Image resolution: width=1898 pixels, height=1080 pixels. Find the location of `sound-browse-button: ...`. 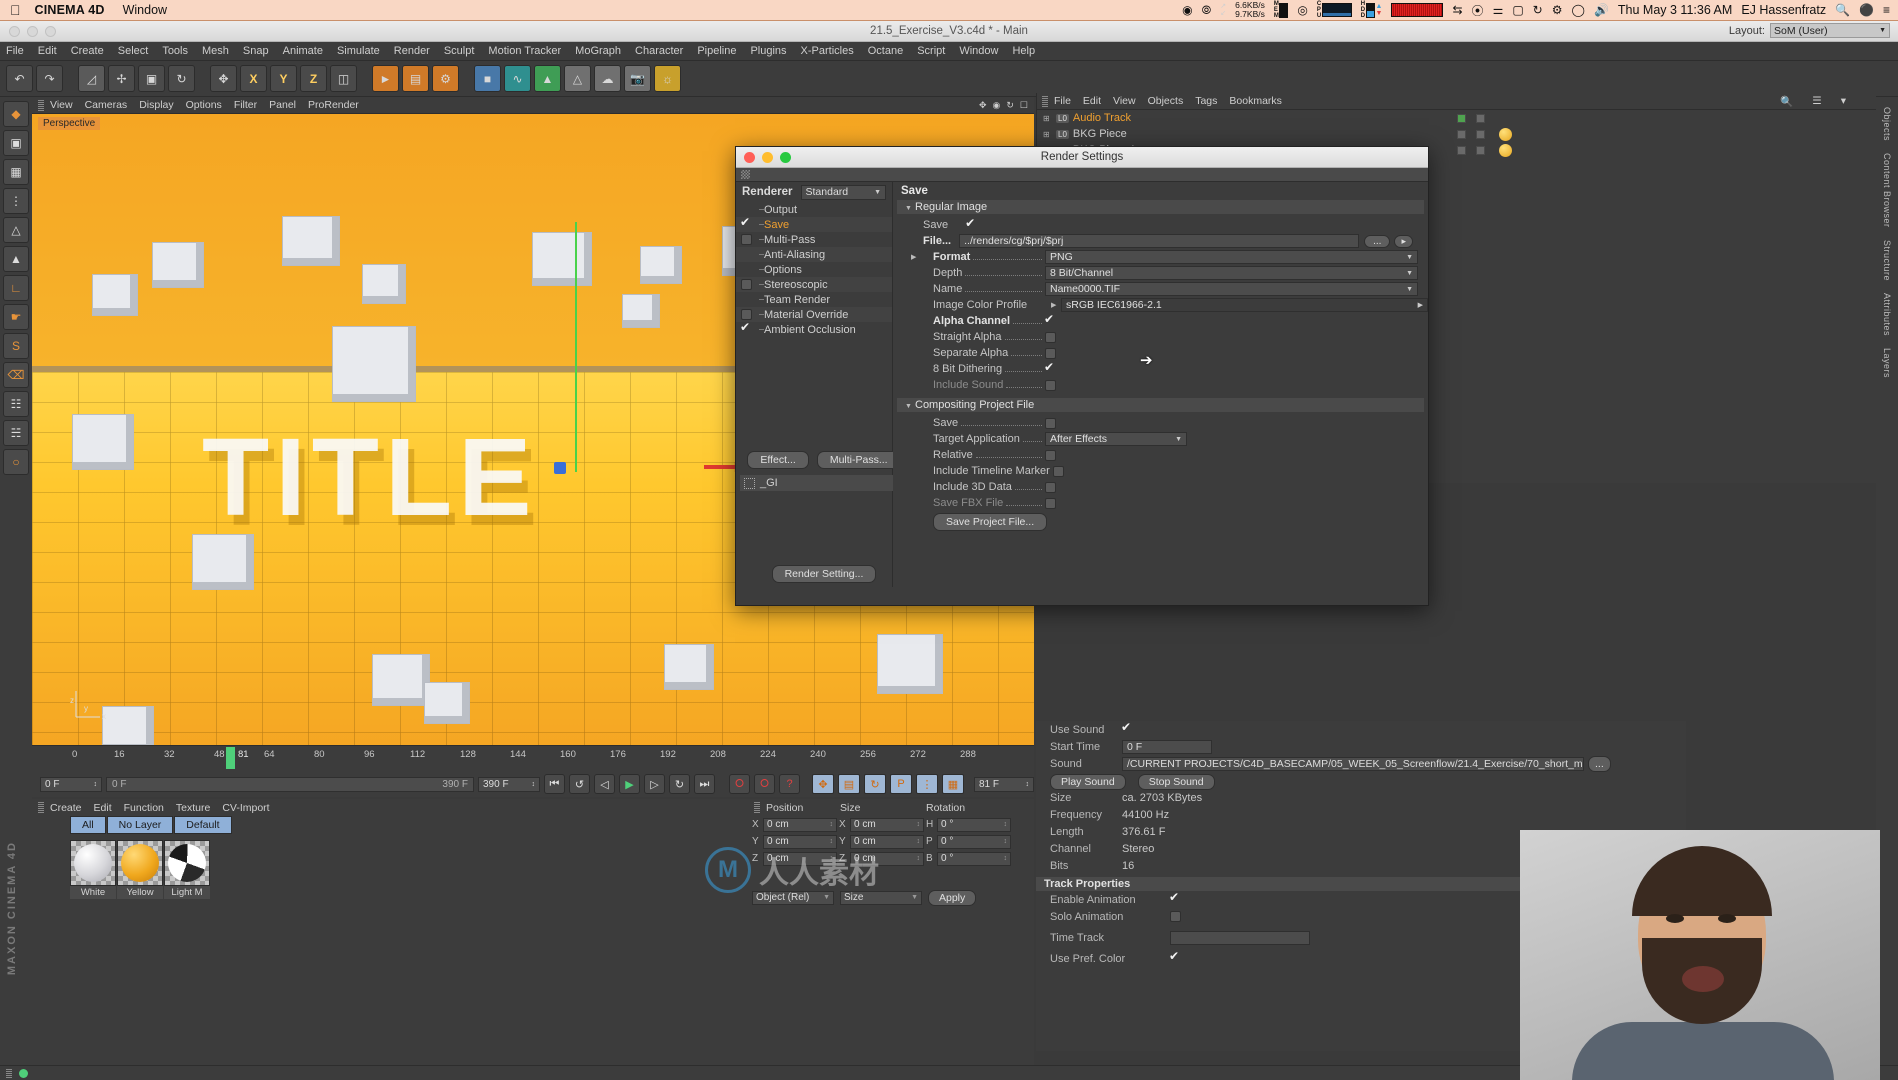

sound-browse-button: ... is located at coordinates (1599, 763).